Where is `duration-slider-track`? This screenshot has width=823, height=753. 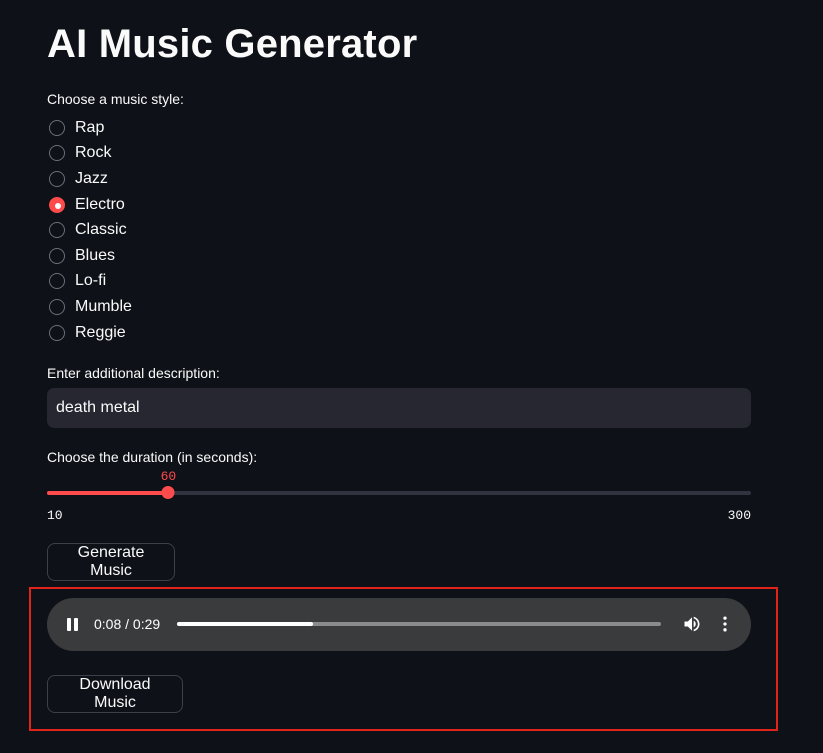 duration-slider-track is located at coordinates (399, 493).